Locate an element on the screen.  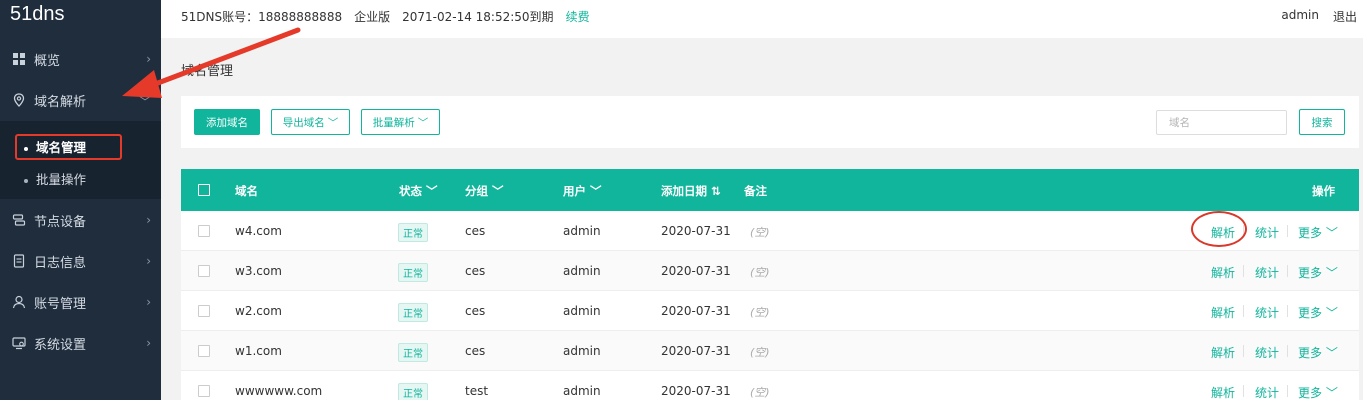
edition-label: 企业版 is located at coordinates (372, 17).